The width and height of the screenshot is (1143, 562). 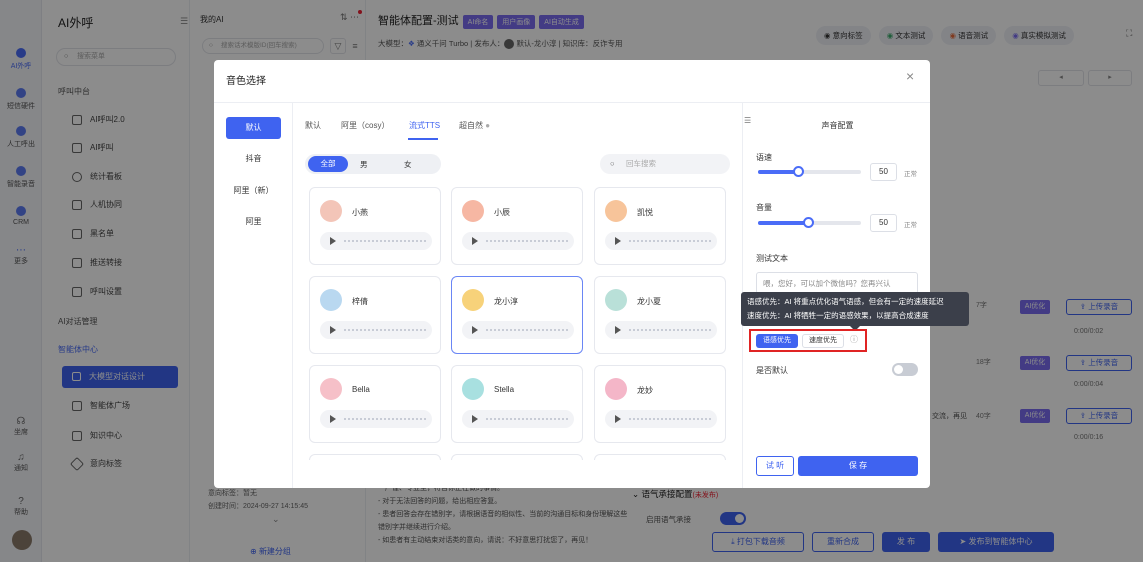 I want to click on tab-active-indicator, so click(x=423, y=139).